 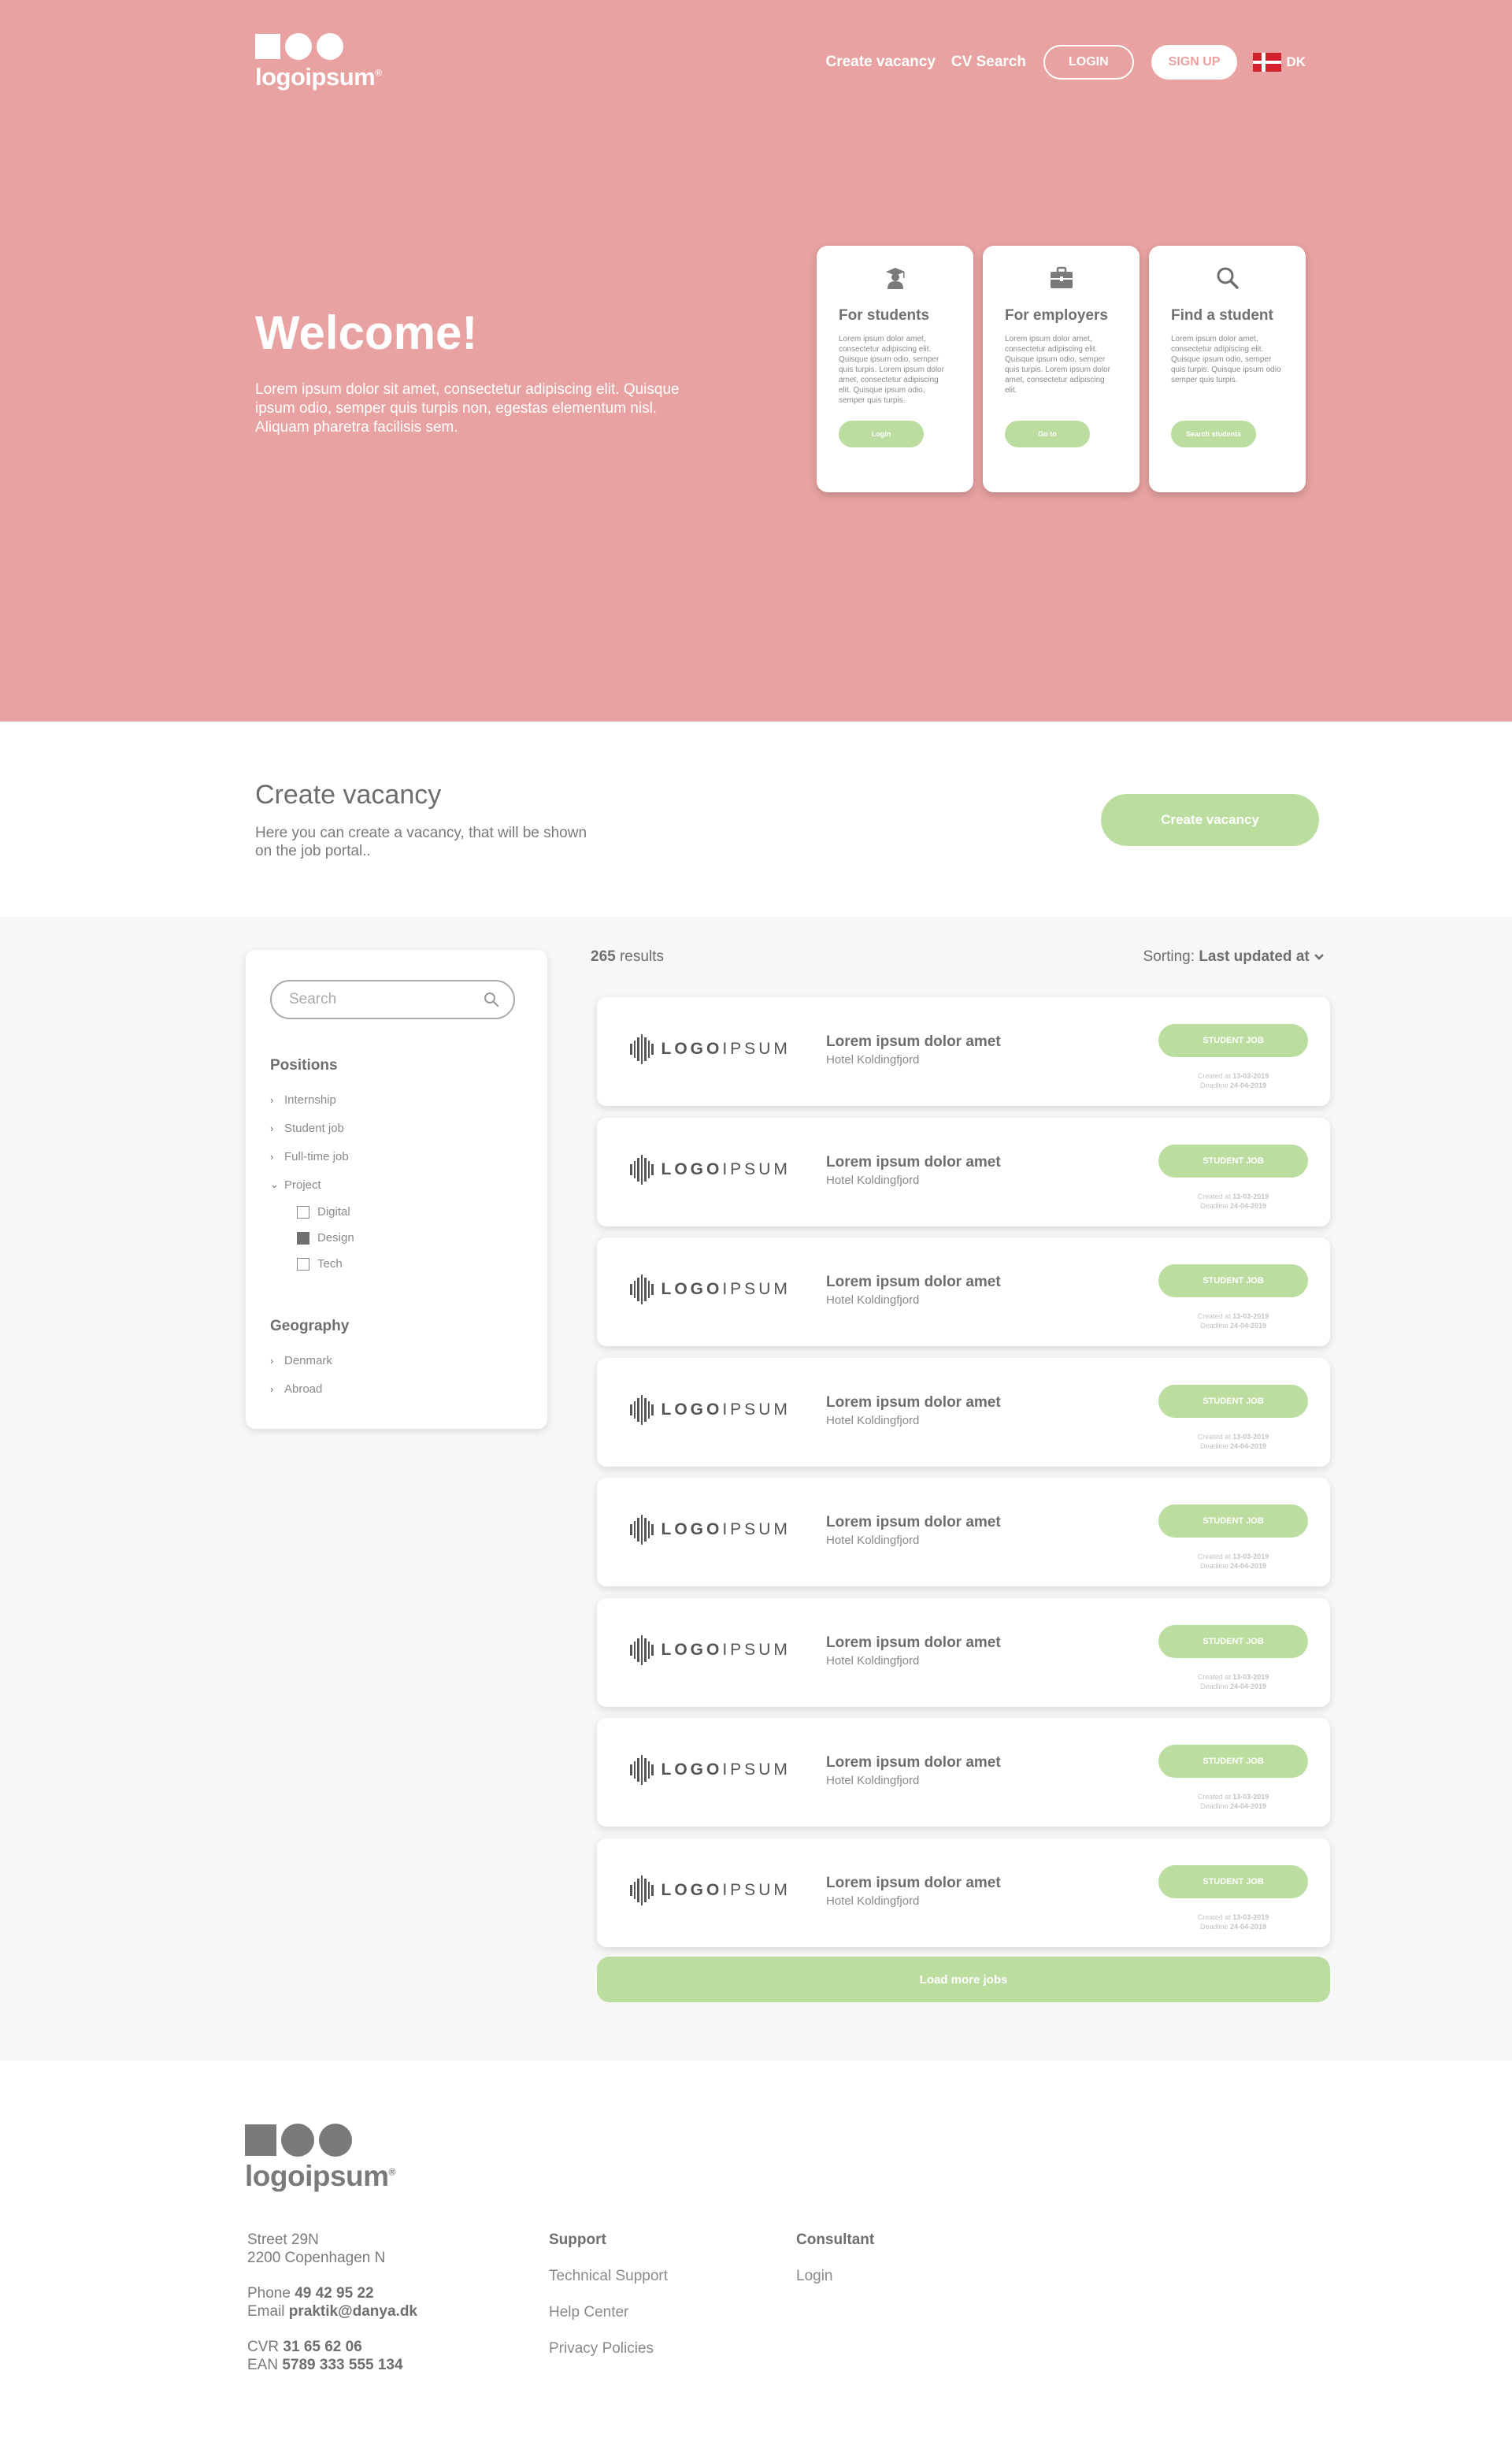 I want to click on filter-project: ⌄ Project, so click(x=396, y=1185).